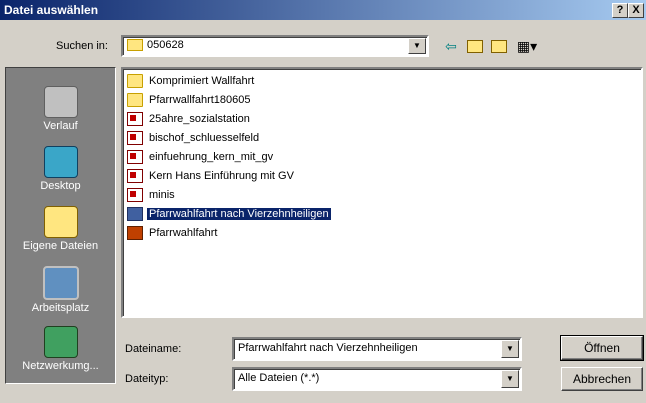  I want to click on list-item: einfuehrung_kern_mit_gv, so click(201, 158).